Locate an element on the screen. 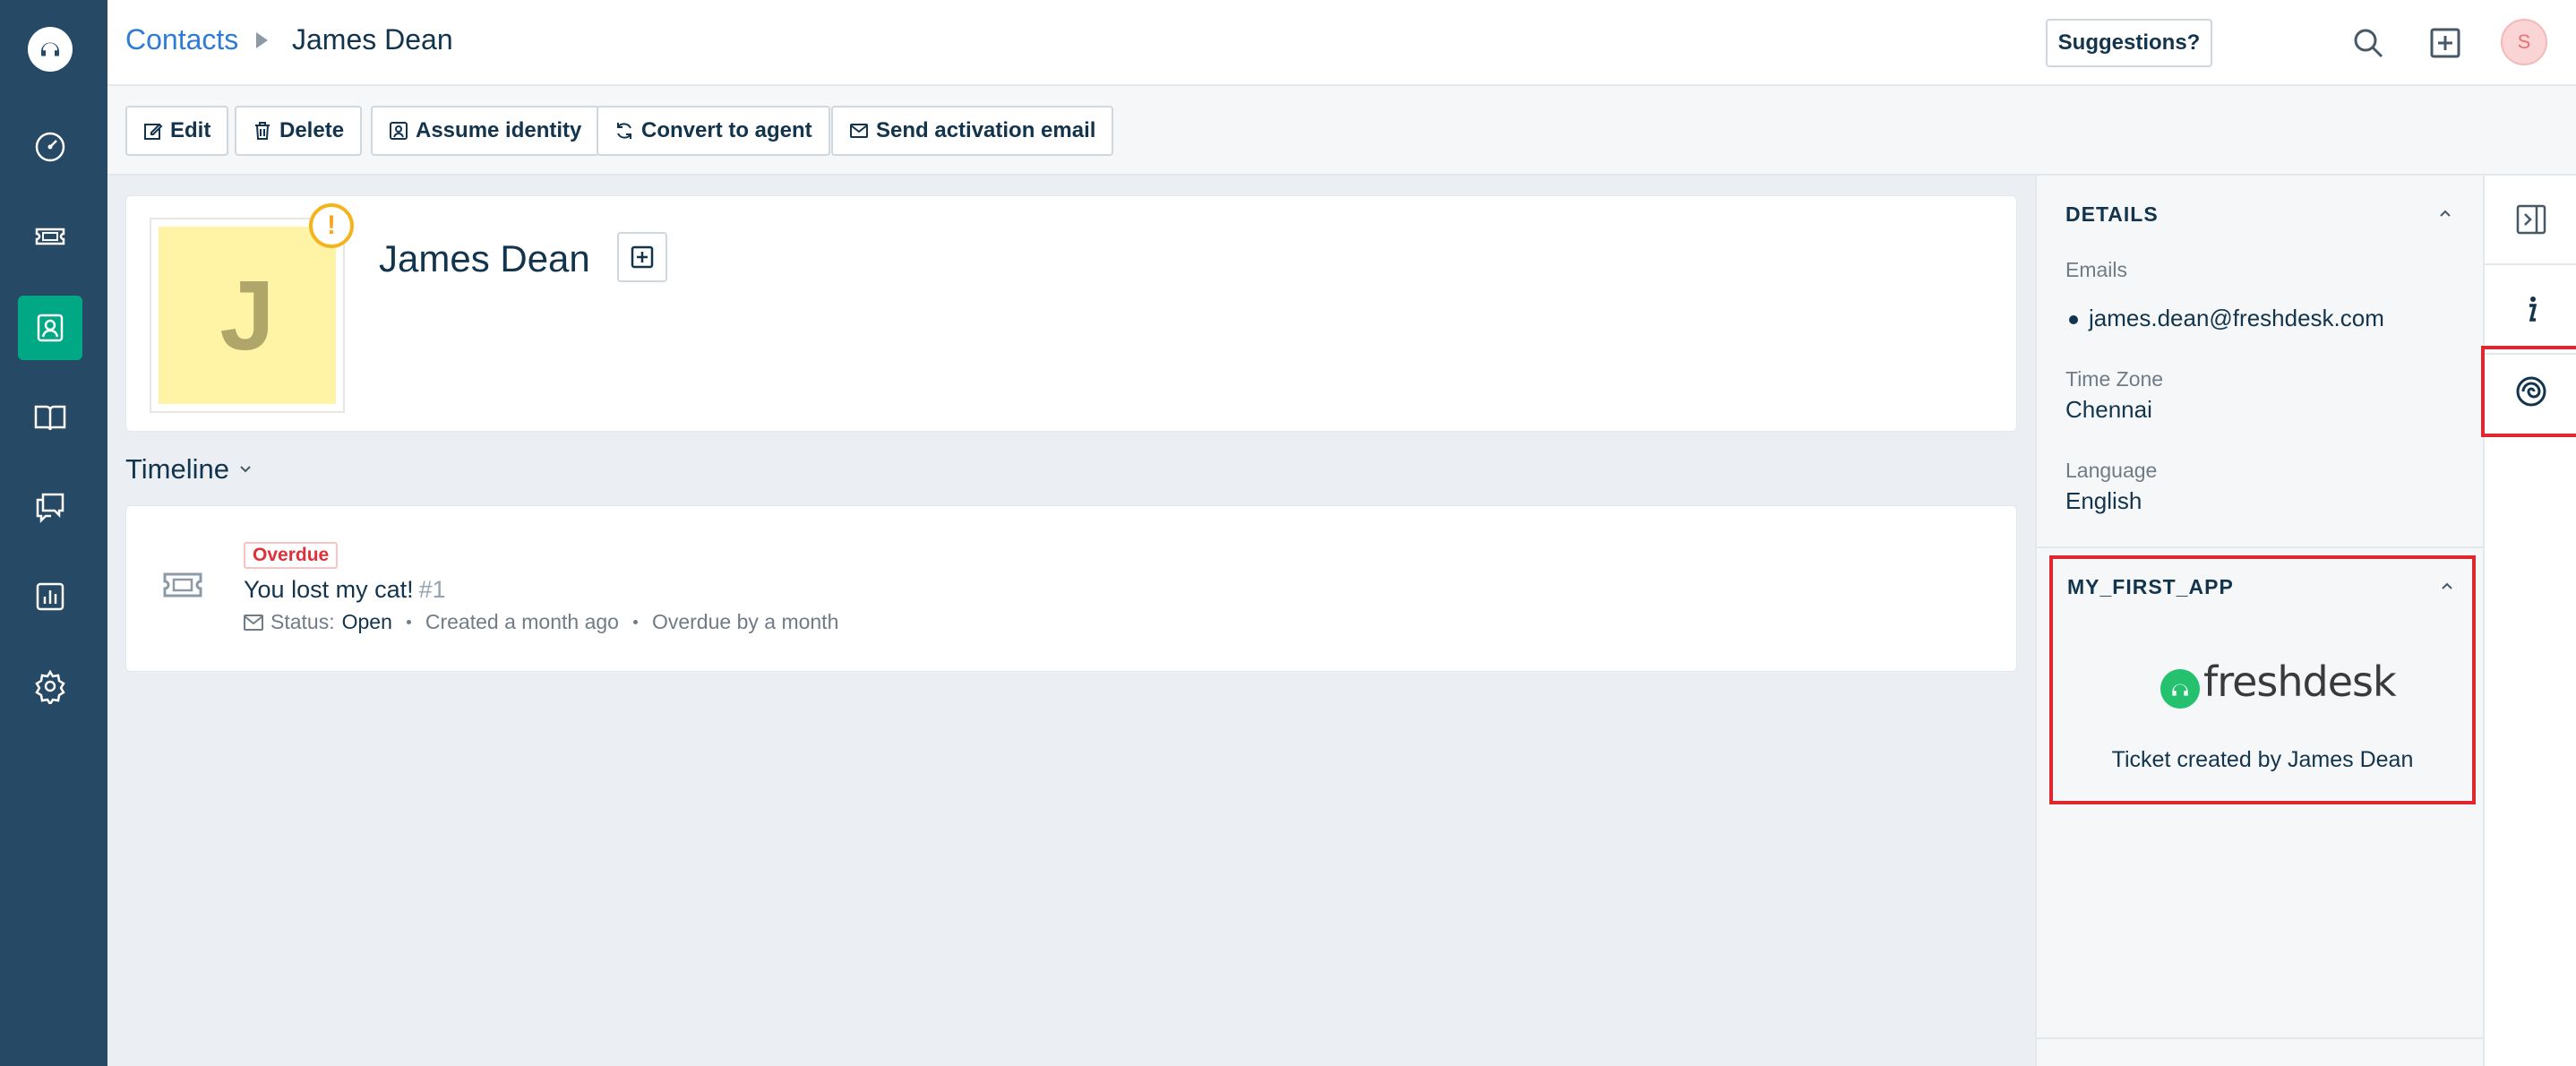 The height and width of the screenshot is (1066, 2576). add-to-contact-button is located at coordinates (642, 257).